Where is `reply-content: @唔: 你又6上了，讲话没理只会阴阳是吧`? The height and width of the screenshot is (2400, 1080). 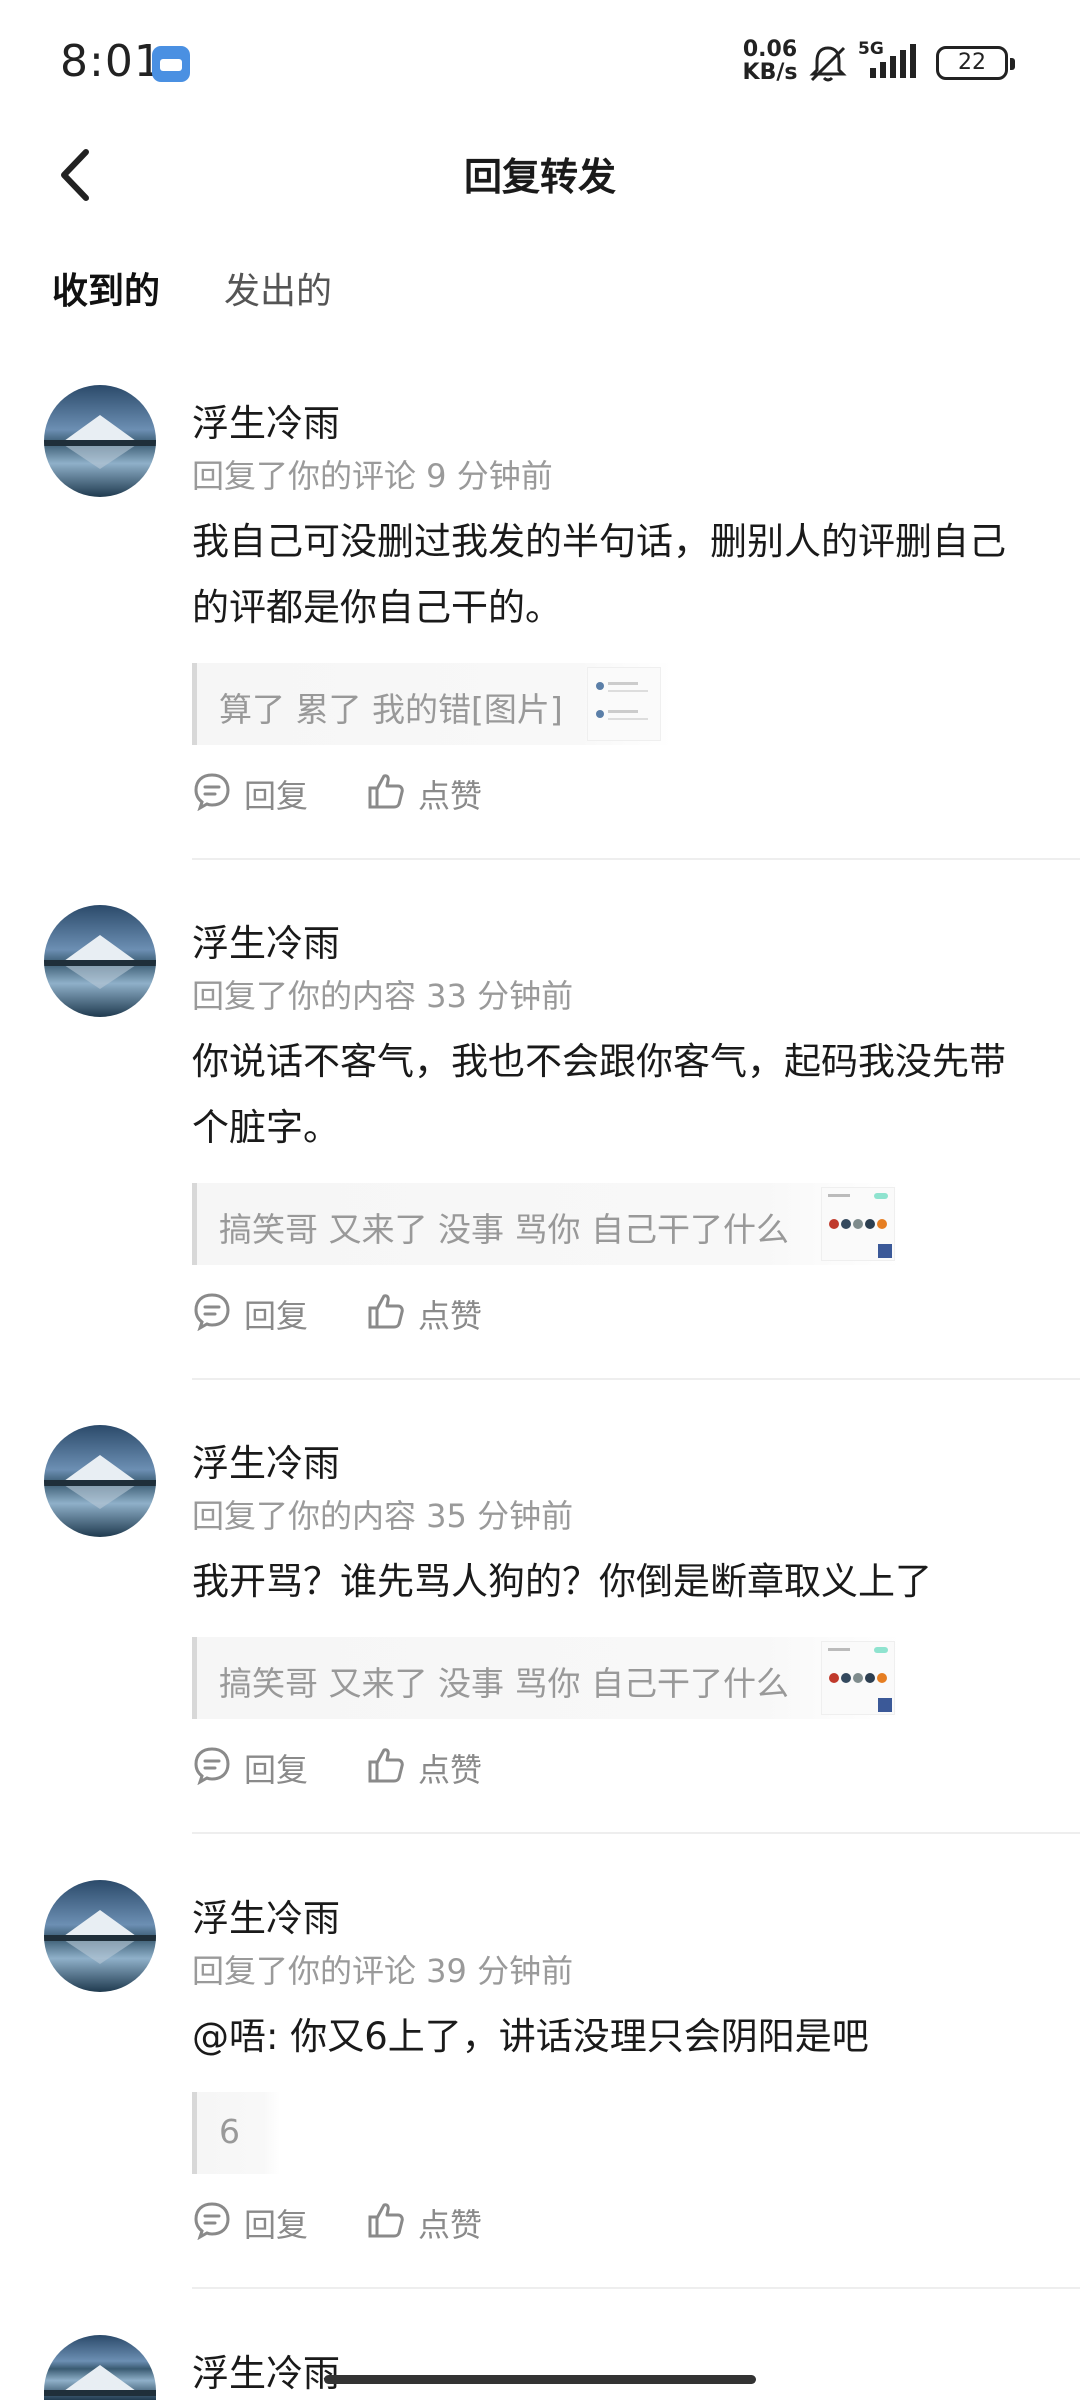 reply-content: @唔: 你又6上了，讲话没理只会阴阳是吧 is located at coordinates (607, 2037).